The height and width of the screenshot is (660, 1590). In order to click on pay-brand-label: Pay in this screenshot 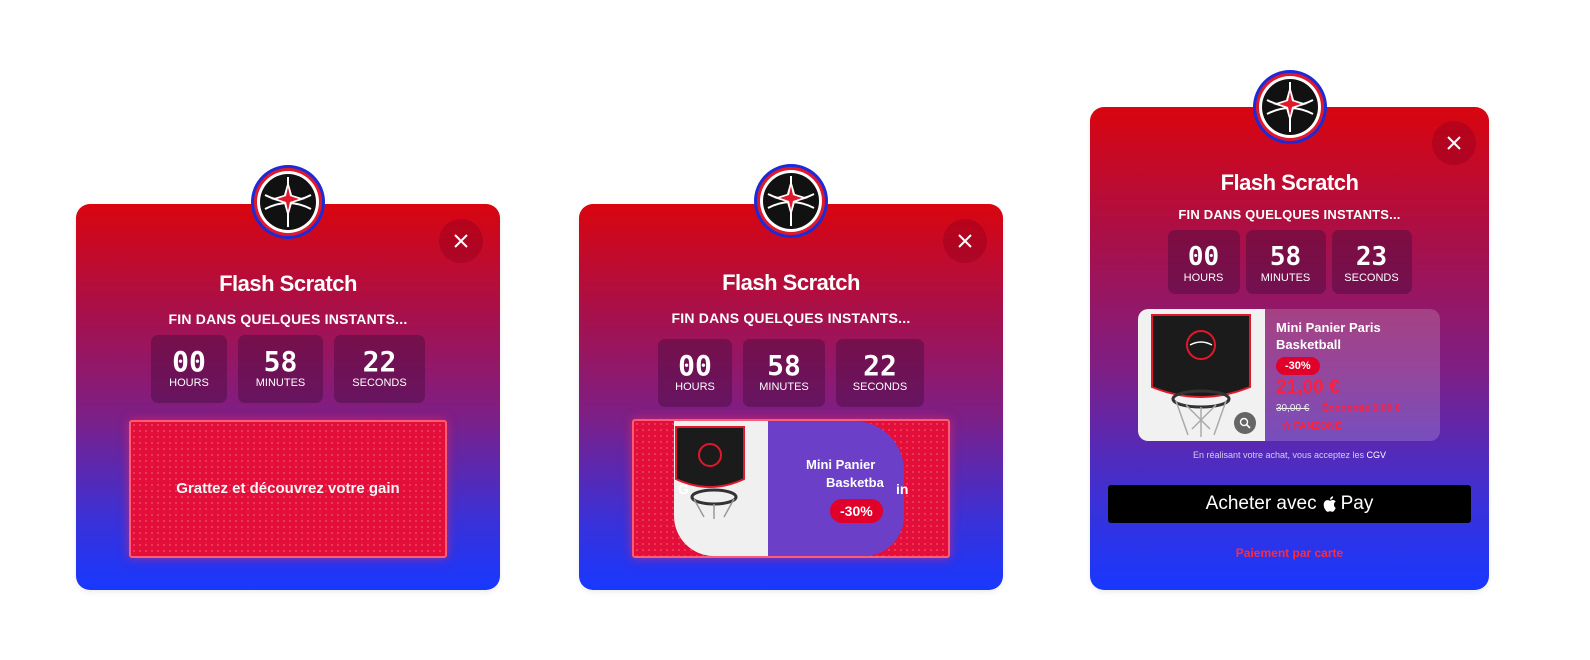, I will do `click(1357, 503)`.